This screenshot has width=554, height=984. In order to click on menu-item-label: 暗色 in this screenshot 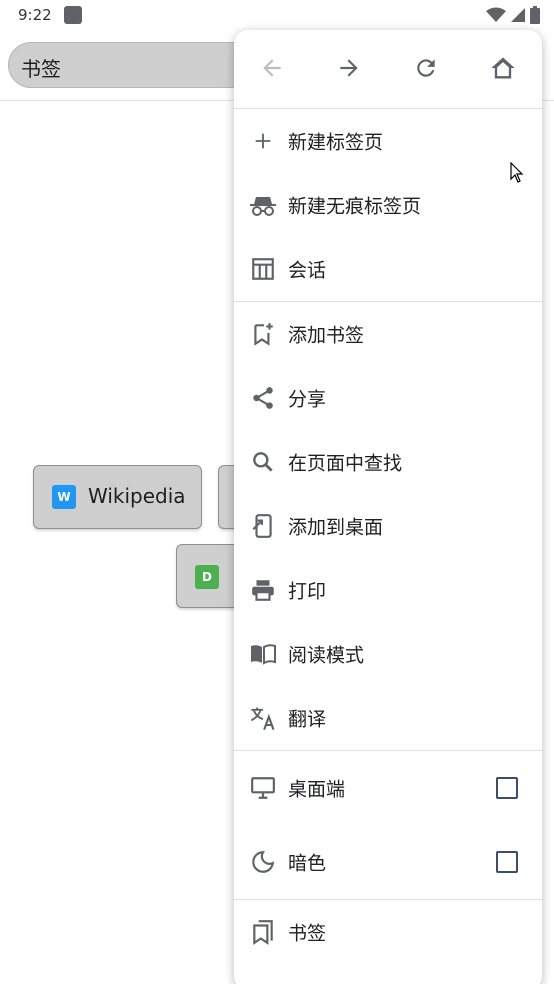, I will do `click(307, 863)`.